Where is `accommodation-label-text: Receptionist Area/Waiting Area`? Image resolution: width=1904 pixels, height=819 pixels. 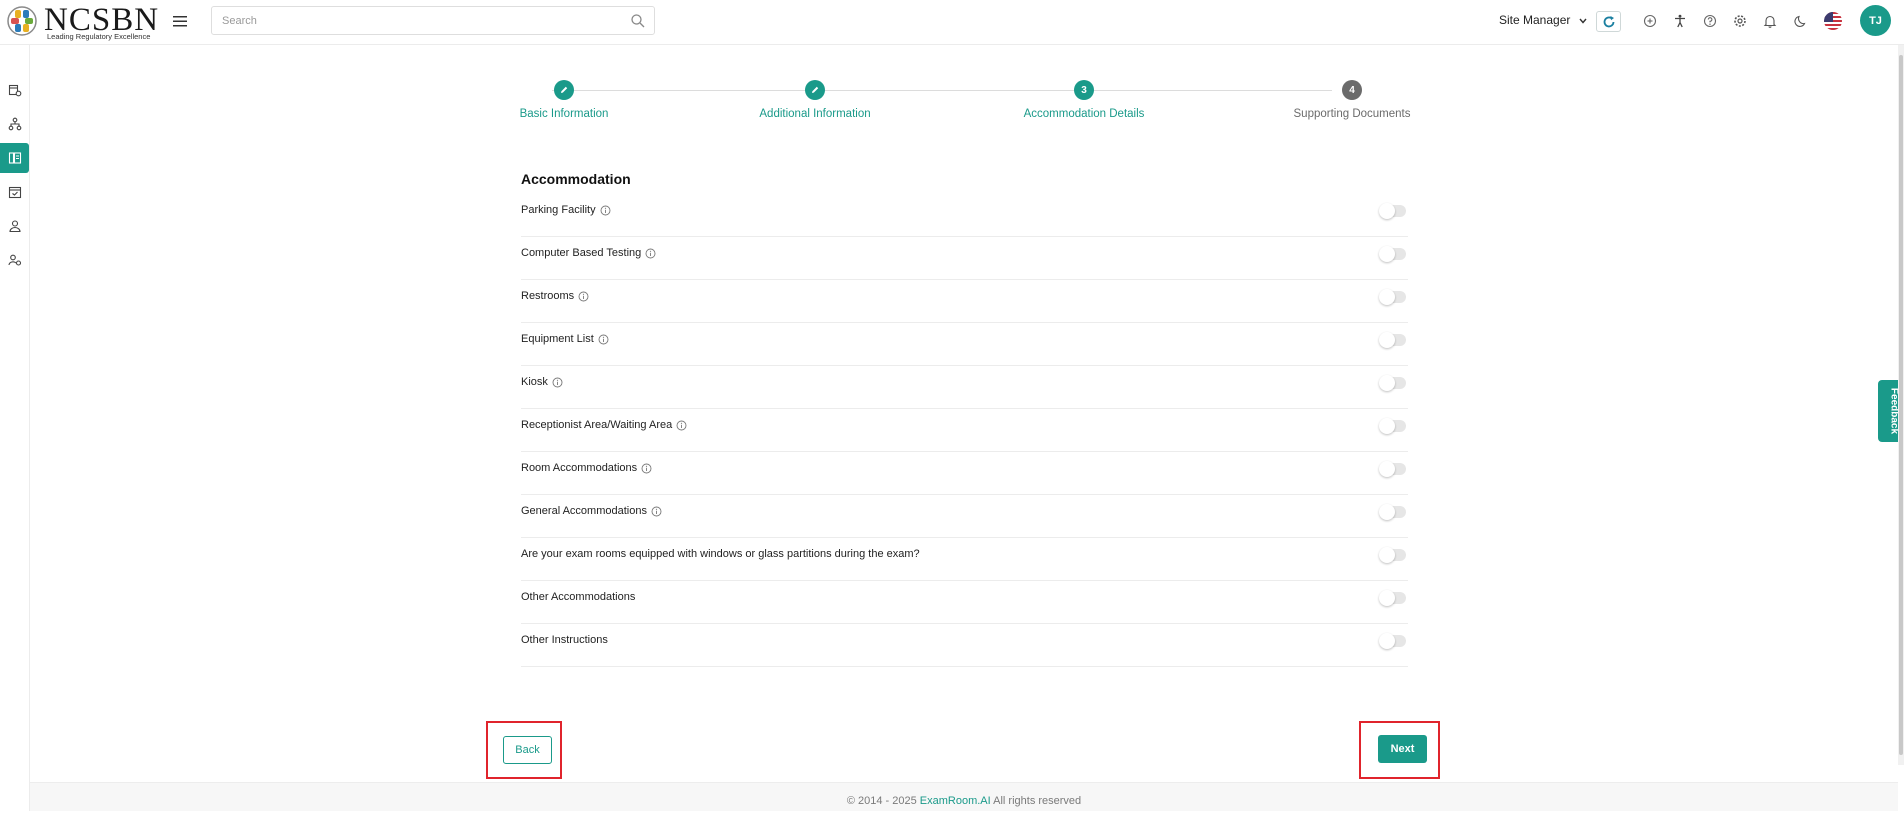
accommodation-label-text: Receptionist Area/Waiting Area is located at coordinates (597, 425).